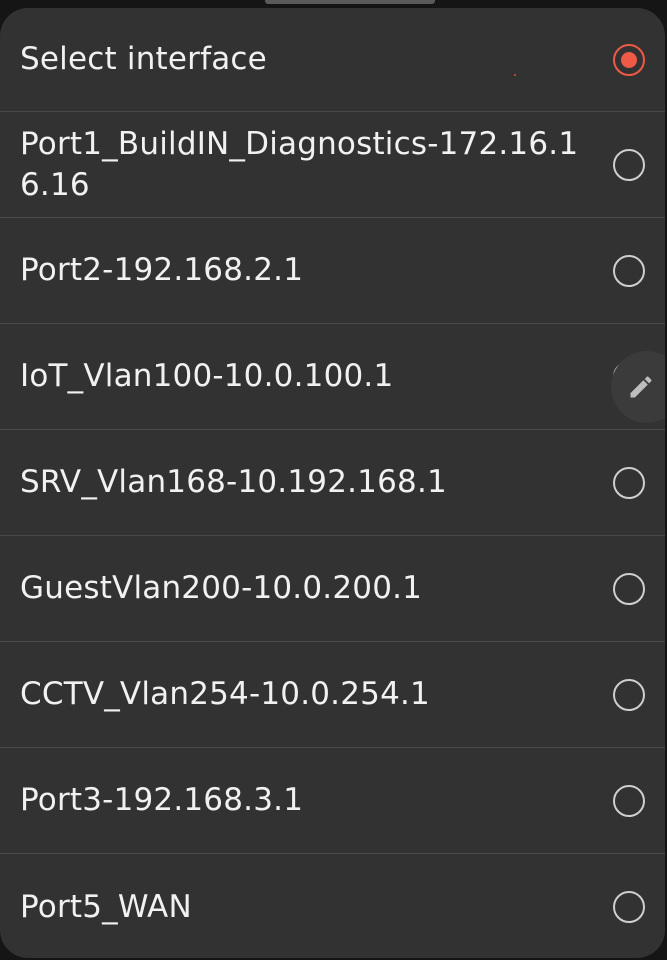 Image resolution: width=667 pixels, height=960 pixels. Describe the element at coordinates (332, 801) in the screenshot. I see `option-port3: Port3-192.168.3.1` at that location.